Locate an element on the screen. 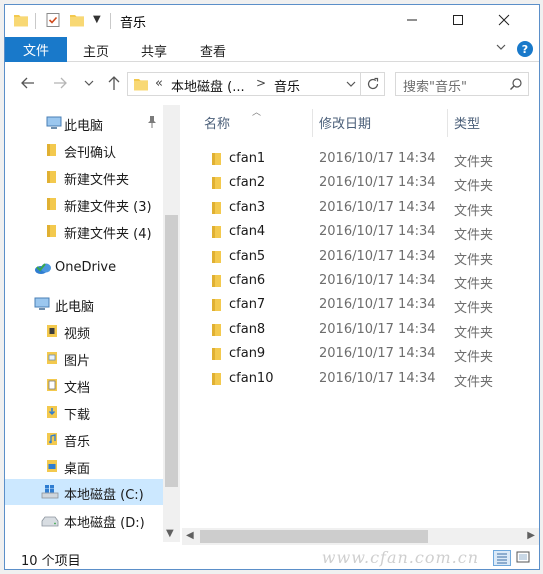  details-view-button is located at coordinates (502, 558).